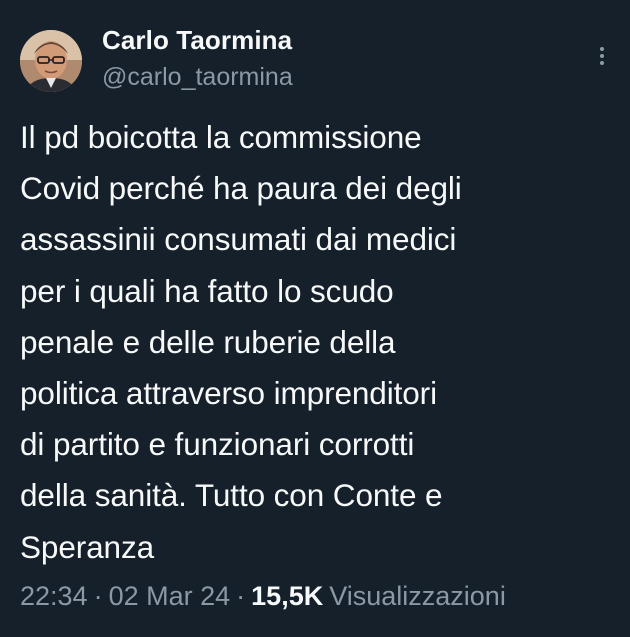 This screenshot has width=630, height=637. What do you see at coordinates (417, 596) in the screenshot?
I see `views-label: Visualizzazioni` at bounding box center [417, 596].